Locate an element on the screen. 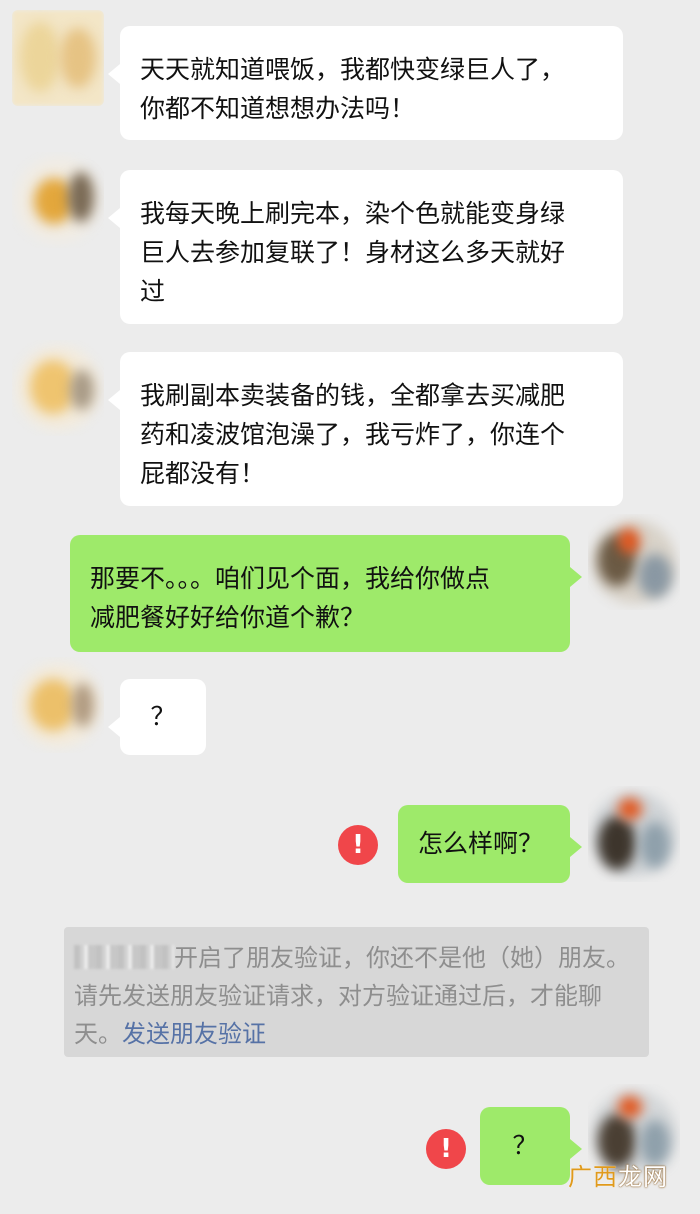 The height and width of the screenshot is (1214, 700). watermark: 广西龙网 is located at coordinates (618, 1174).